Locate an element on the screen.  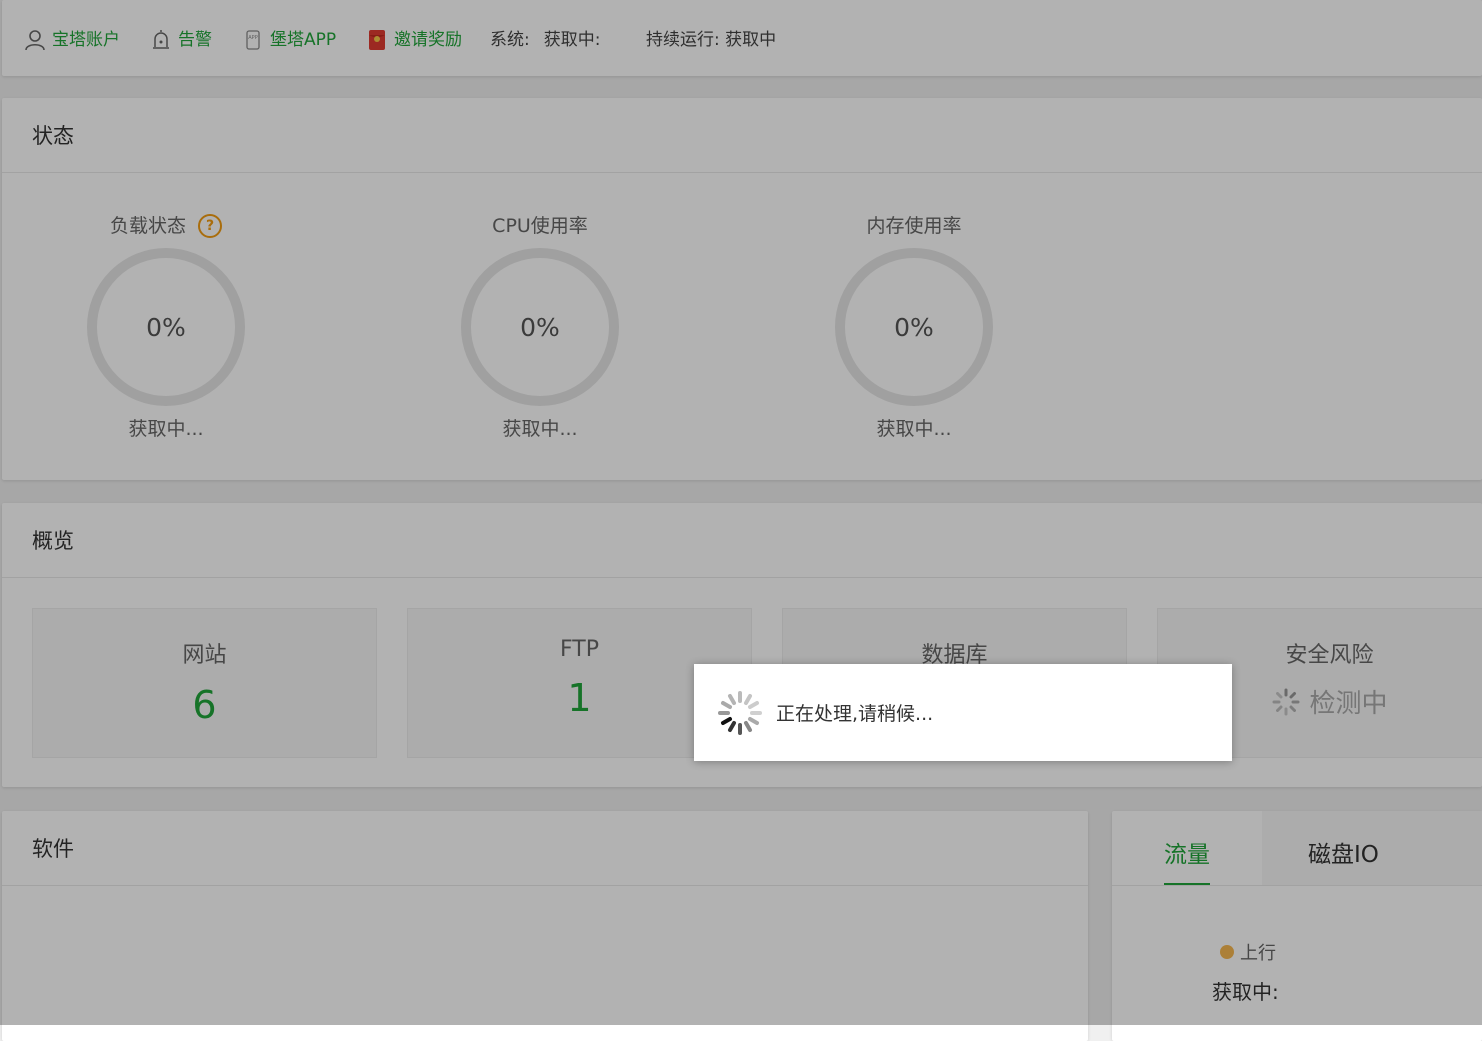
loading-spinner-icon is located at coordinates (740, 712).